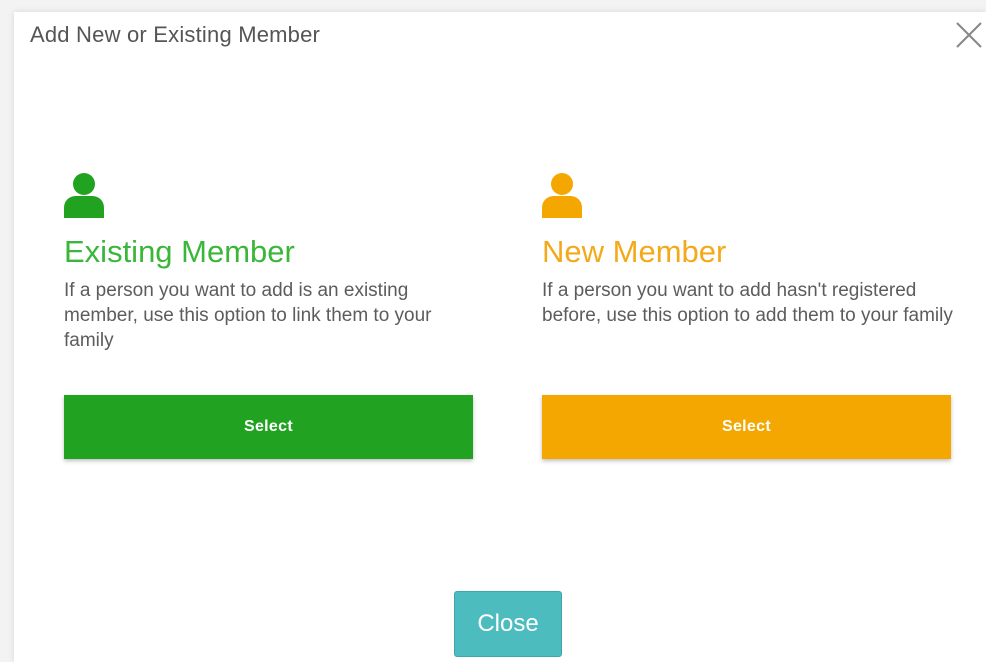  What do you see at coordinates (747, 252) in the screenshot?
I see `new-member-title: New Member` at bounding box center [747, 252].